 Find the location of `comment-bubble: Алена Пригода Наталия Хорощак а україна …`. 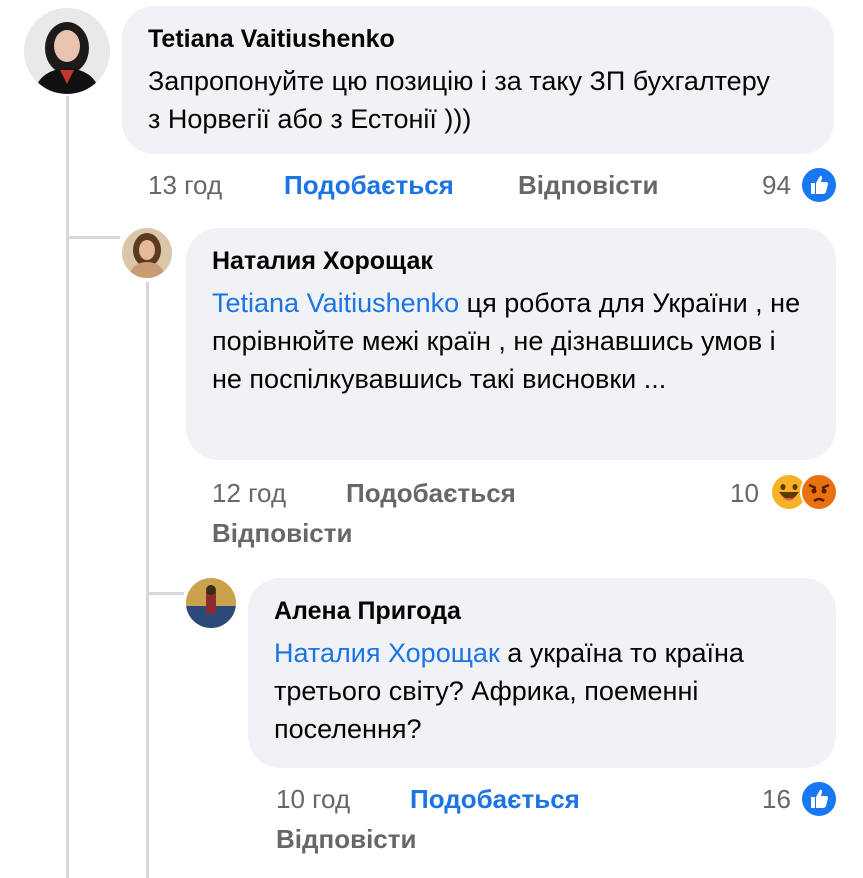

comment-bubble: Алена Пригода Наталия Хорощак а україна … is located at coordinates (542, 673).